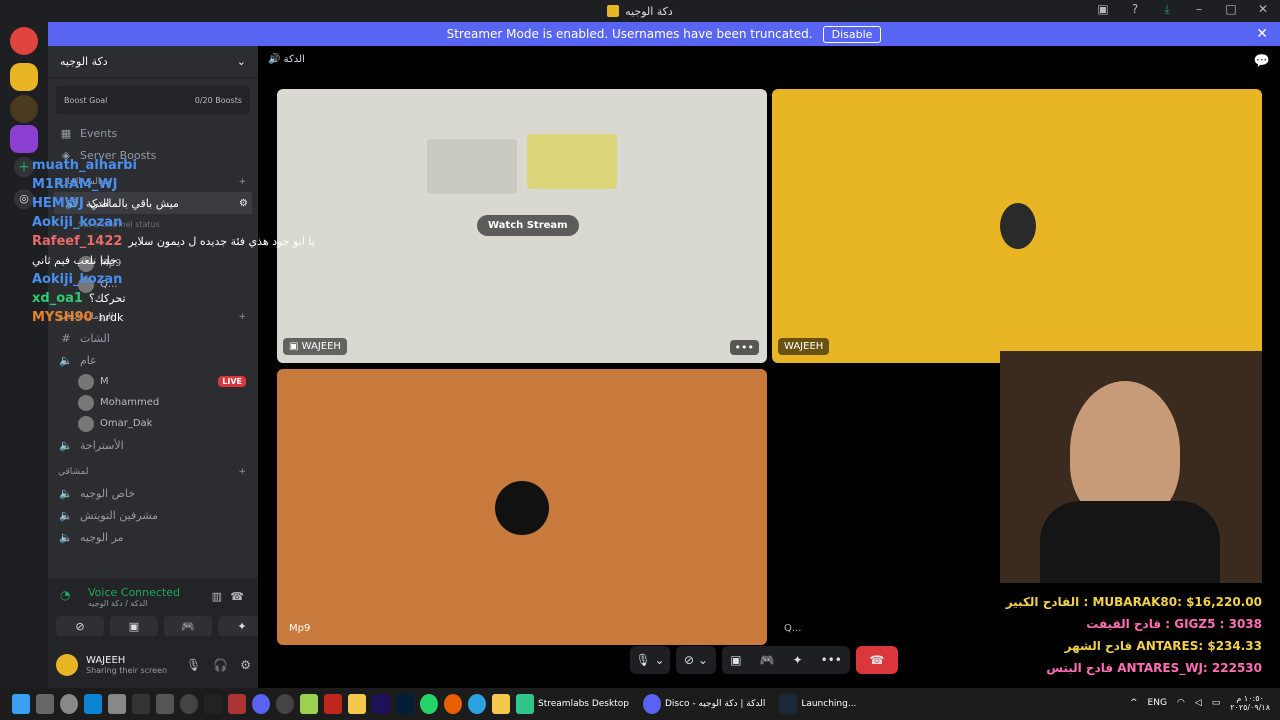  I want to click on tray-chevron-icon: ^, so click(1134, 703).